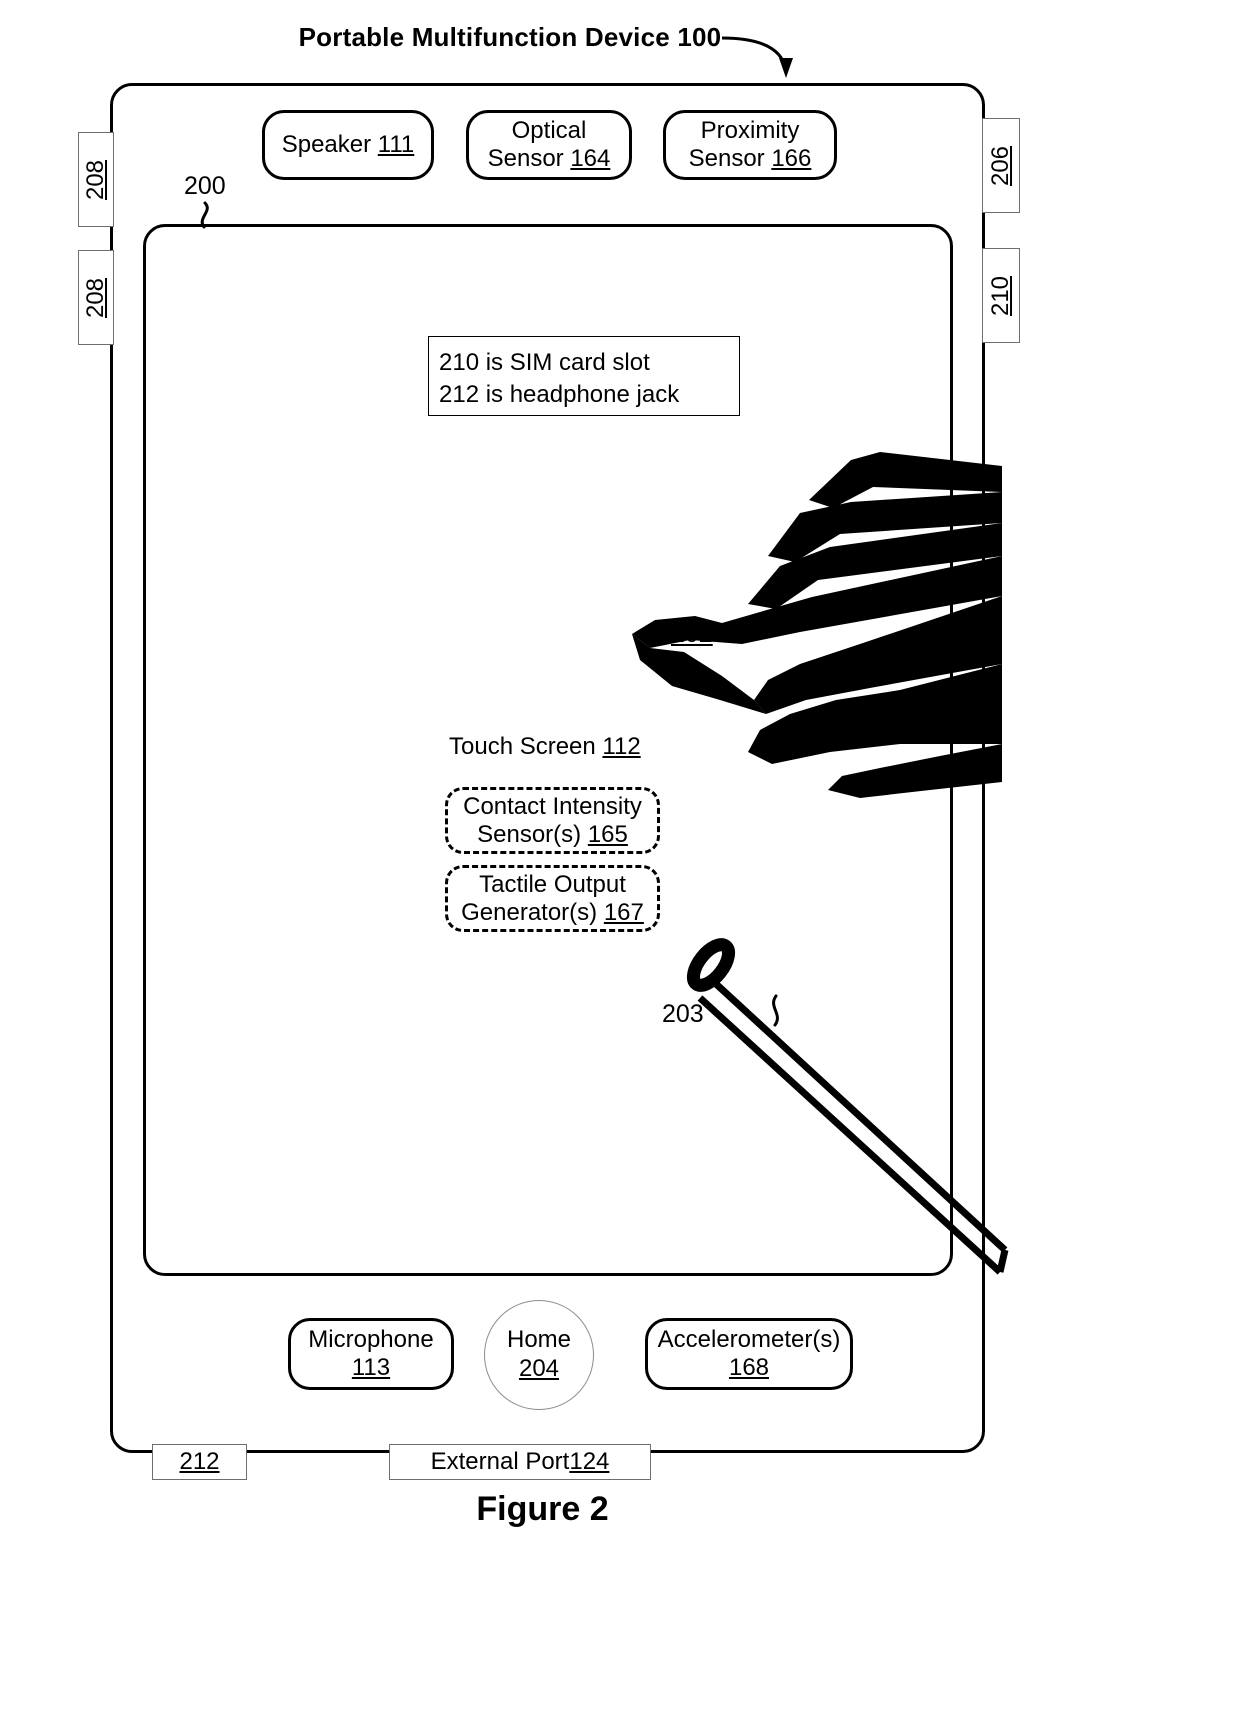 The width and height of the screenshot is (1240, 1710). Describe the element at coordinates (396, 145) in the screenshot. I see `speaker-ref: 111` at that location.